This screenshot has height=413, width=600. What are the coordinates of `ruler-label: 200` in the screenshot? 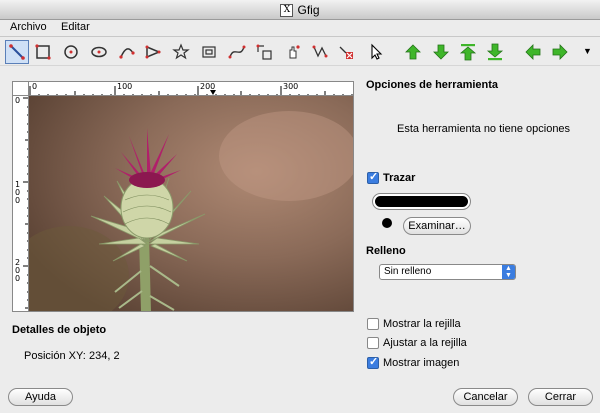 It's located at (208, 86).